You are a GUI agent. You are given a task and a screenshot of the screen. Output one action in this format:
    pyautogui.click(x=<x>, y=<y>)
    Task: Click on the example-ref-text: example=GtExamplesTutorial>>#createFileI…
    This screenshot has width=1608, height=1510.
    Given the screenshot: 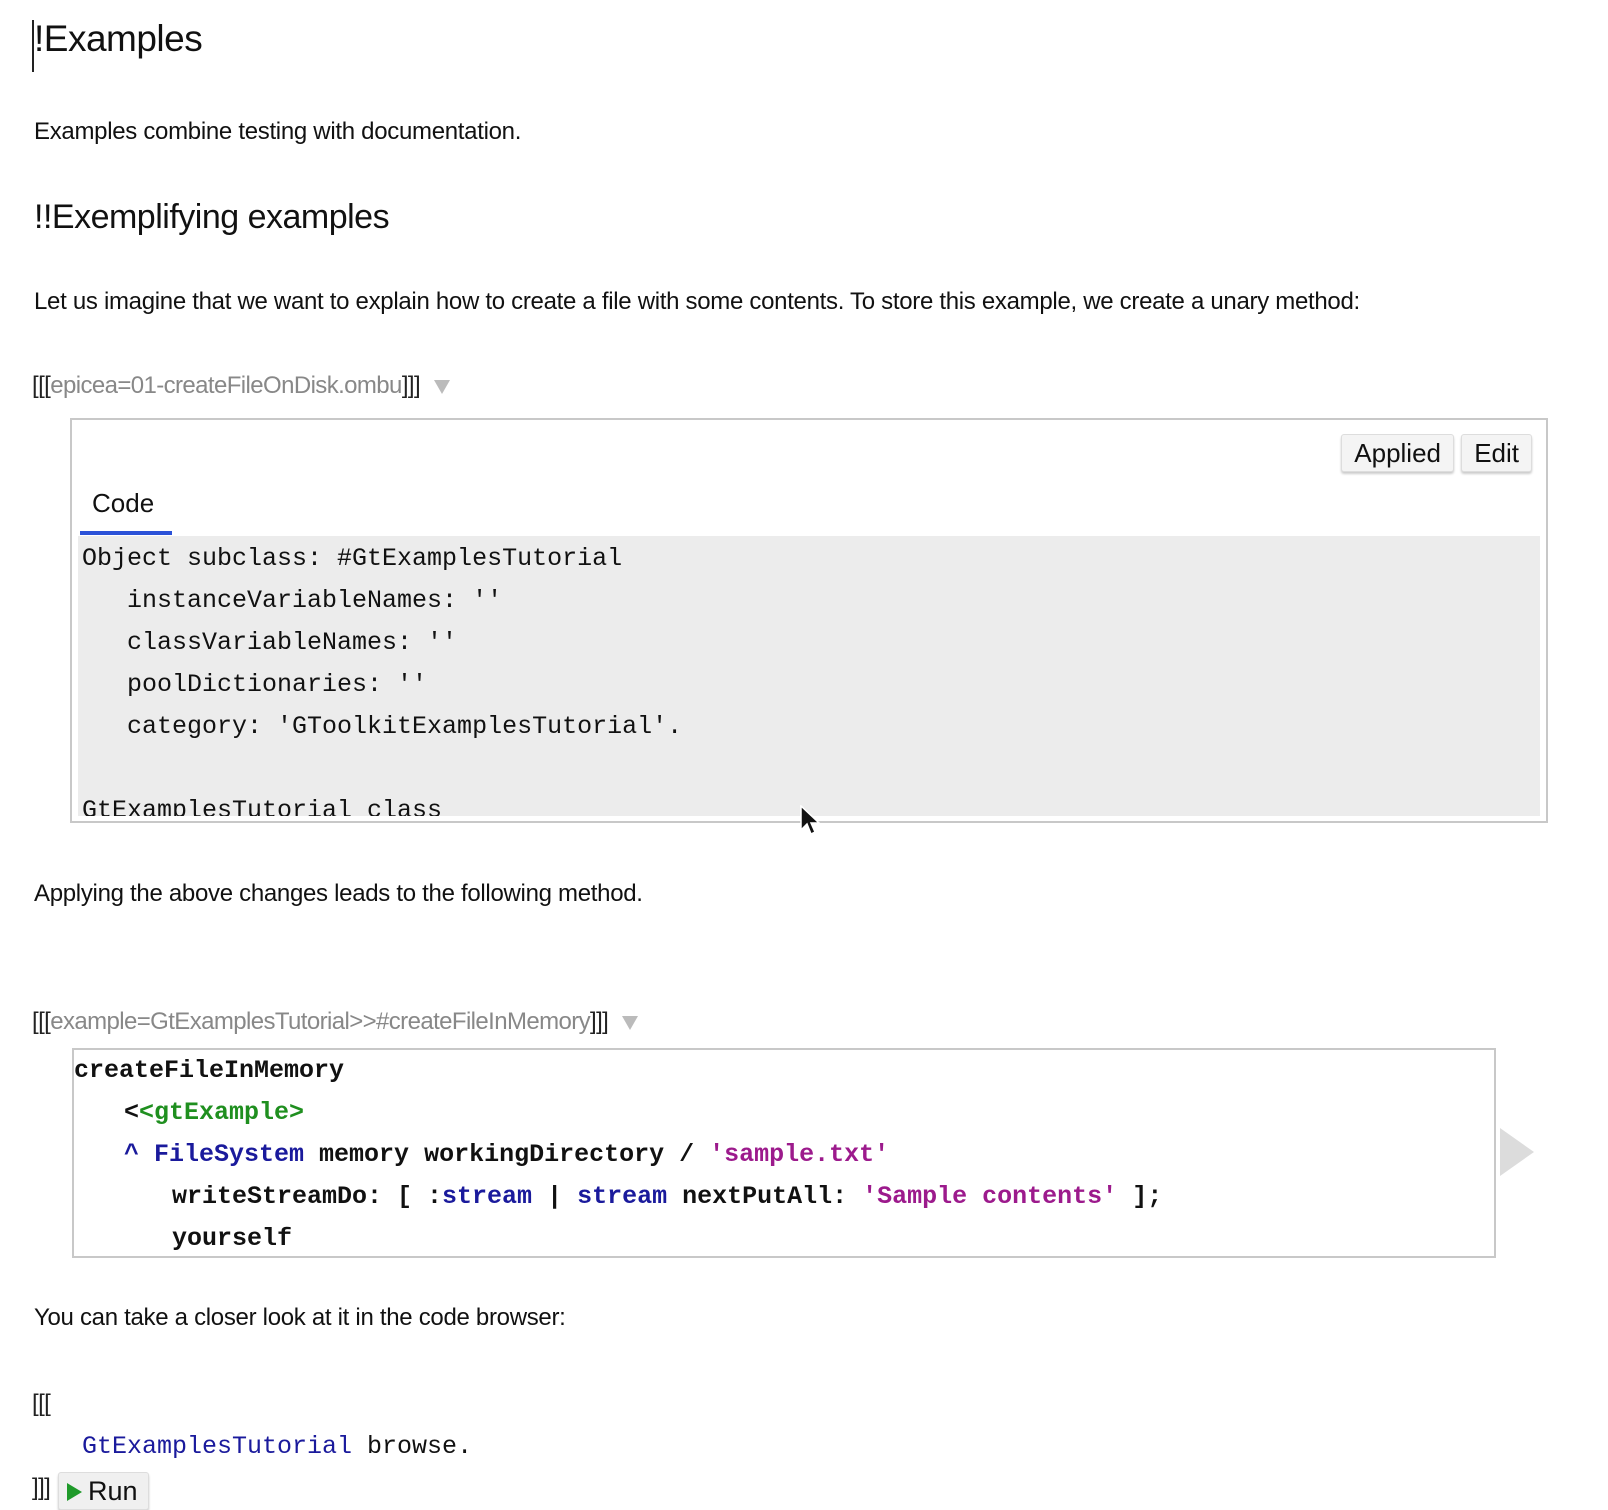 What is the action you would take?
    pyautogui.click(x=320, y=1021)
    